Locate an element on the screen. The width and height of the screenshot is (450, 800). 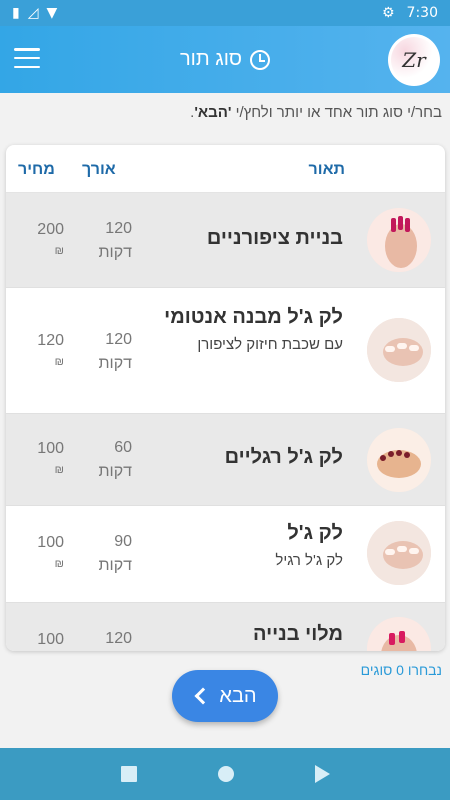
system-nav-bar is located at coordinates (225, 774).